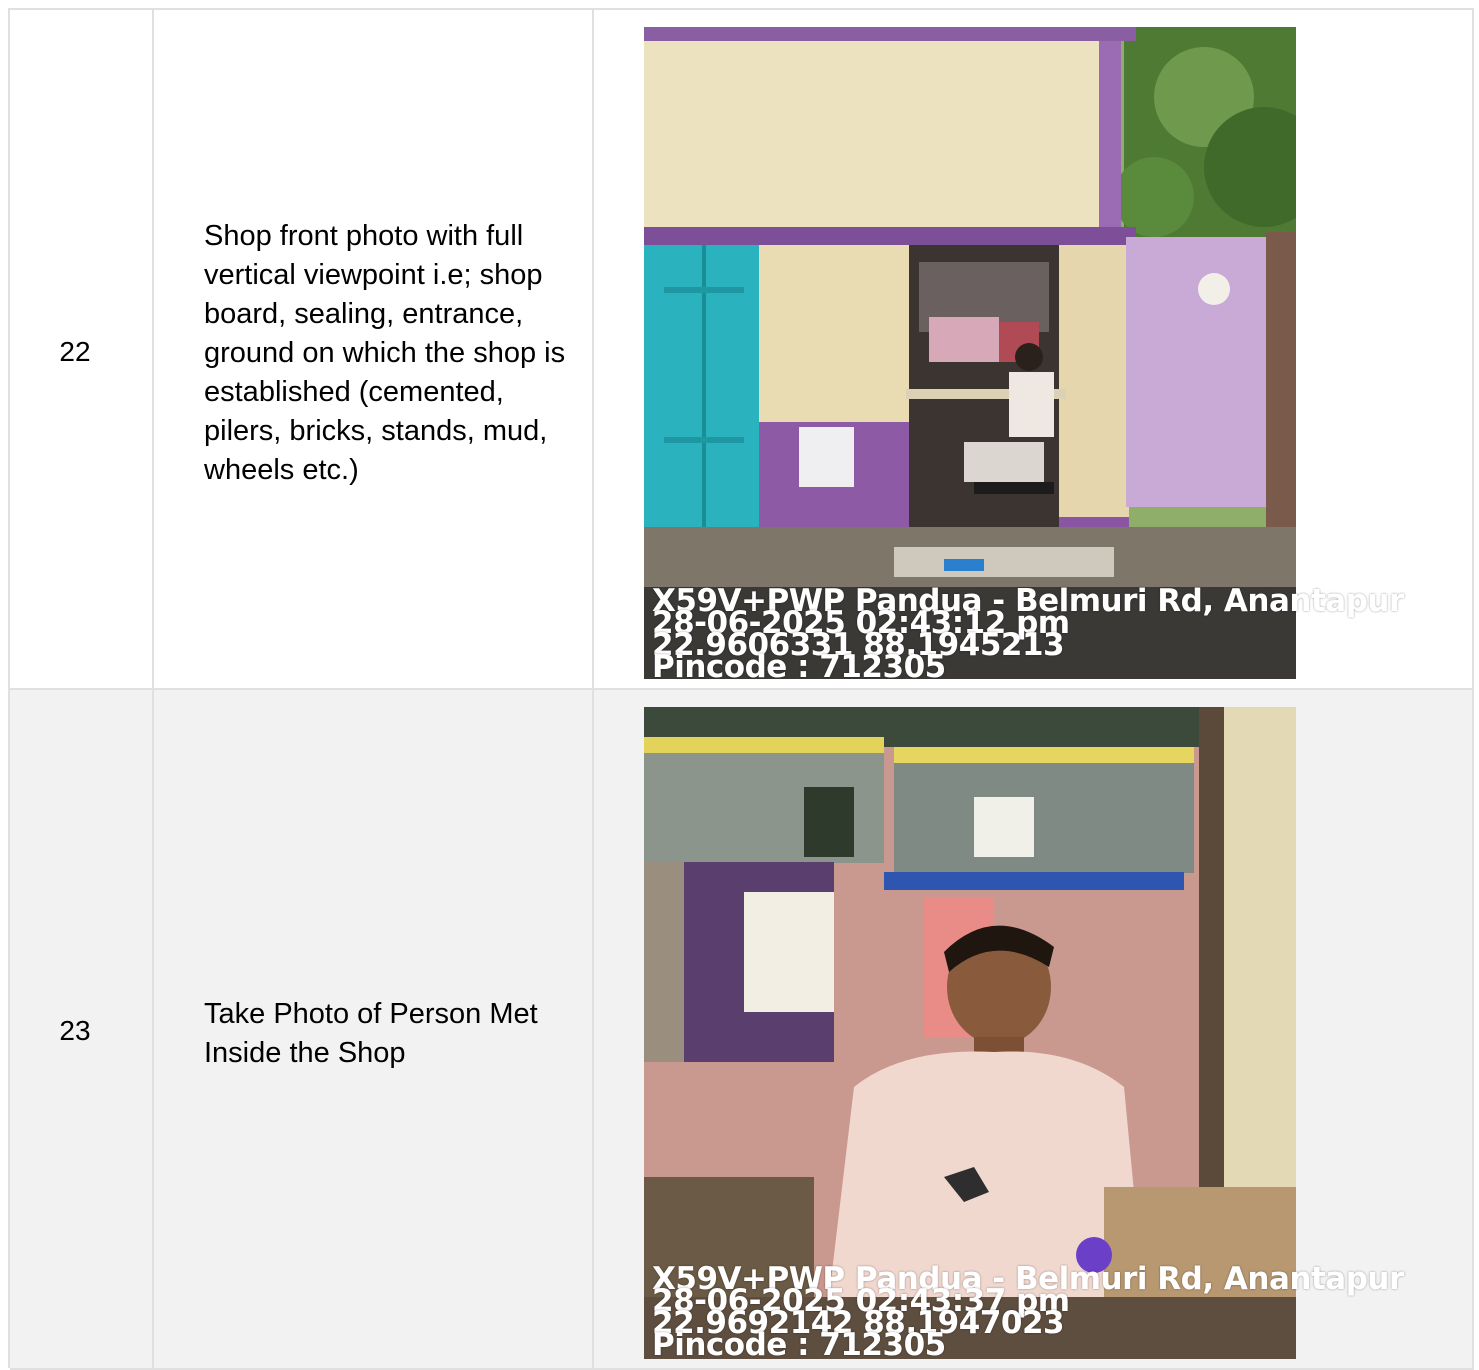 This screenshot has height=1370, width=1479. Describe the element at coordinates (75, 351) in the screenshot. I see `serial-number: 22` at that location.